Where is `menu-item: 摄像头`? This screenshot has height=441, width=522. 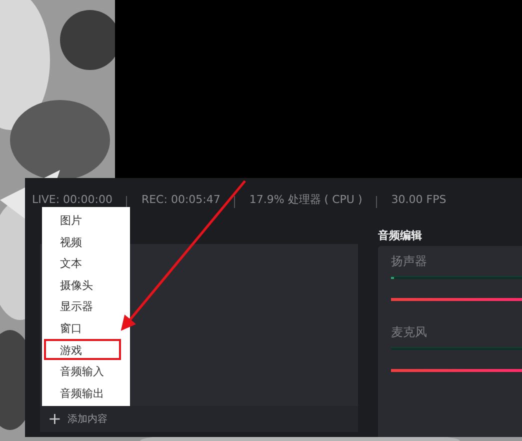
menu-item: 摄像头 is located at coordinates (82, 285).